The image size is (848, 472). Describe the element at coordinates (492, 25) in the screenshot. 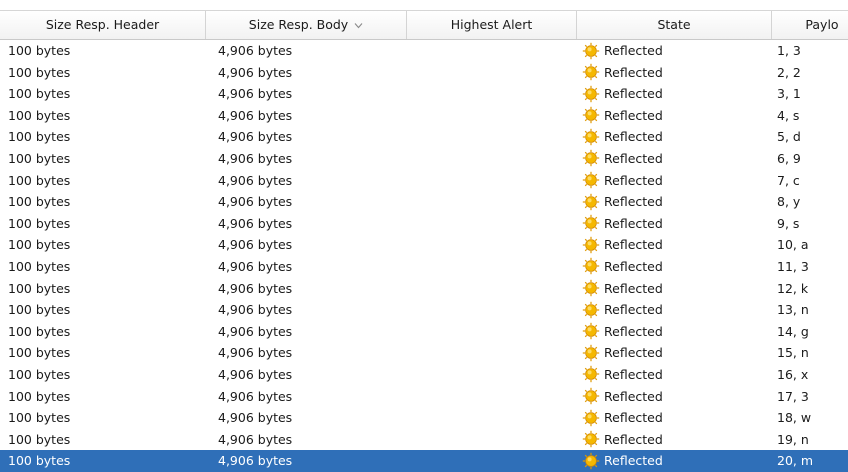

I see `column-header-highest-alert: Highest Alert` at that location.